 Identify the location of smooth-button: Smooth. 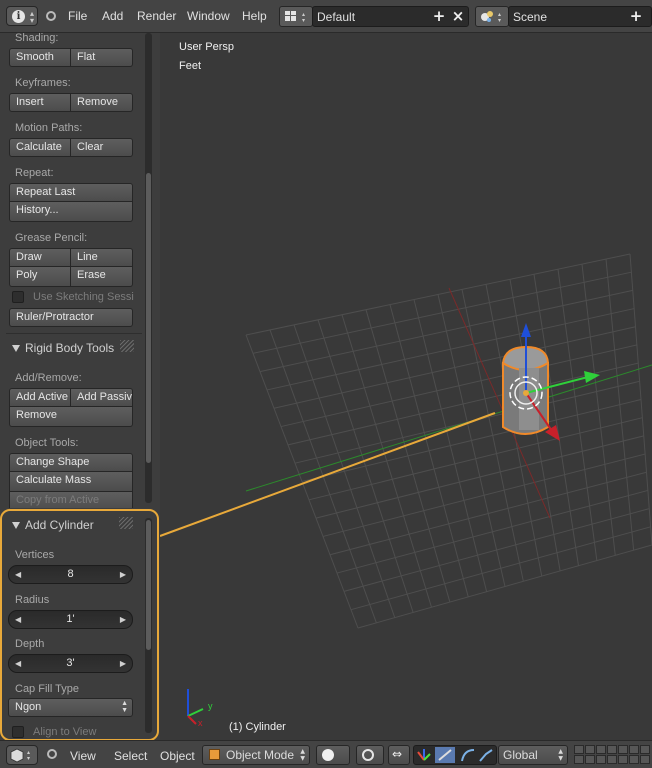
(40, 57).